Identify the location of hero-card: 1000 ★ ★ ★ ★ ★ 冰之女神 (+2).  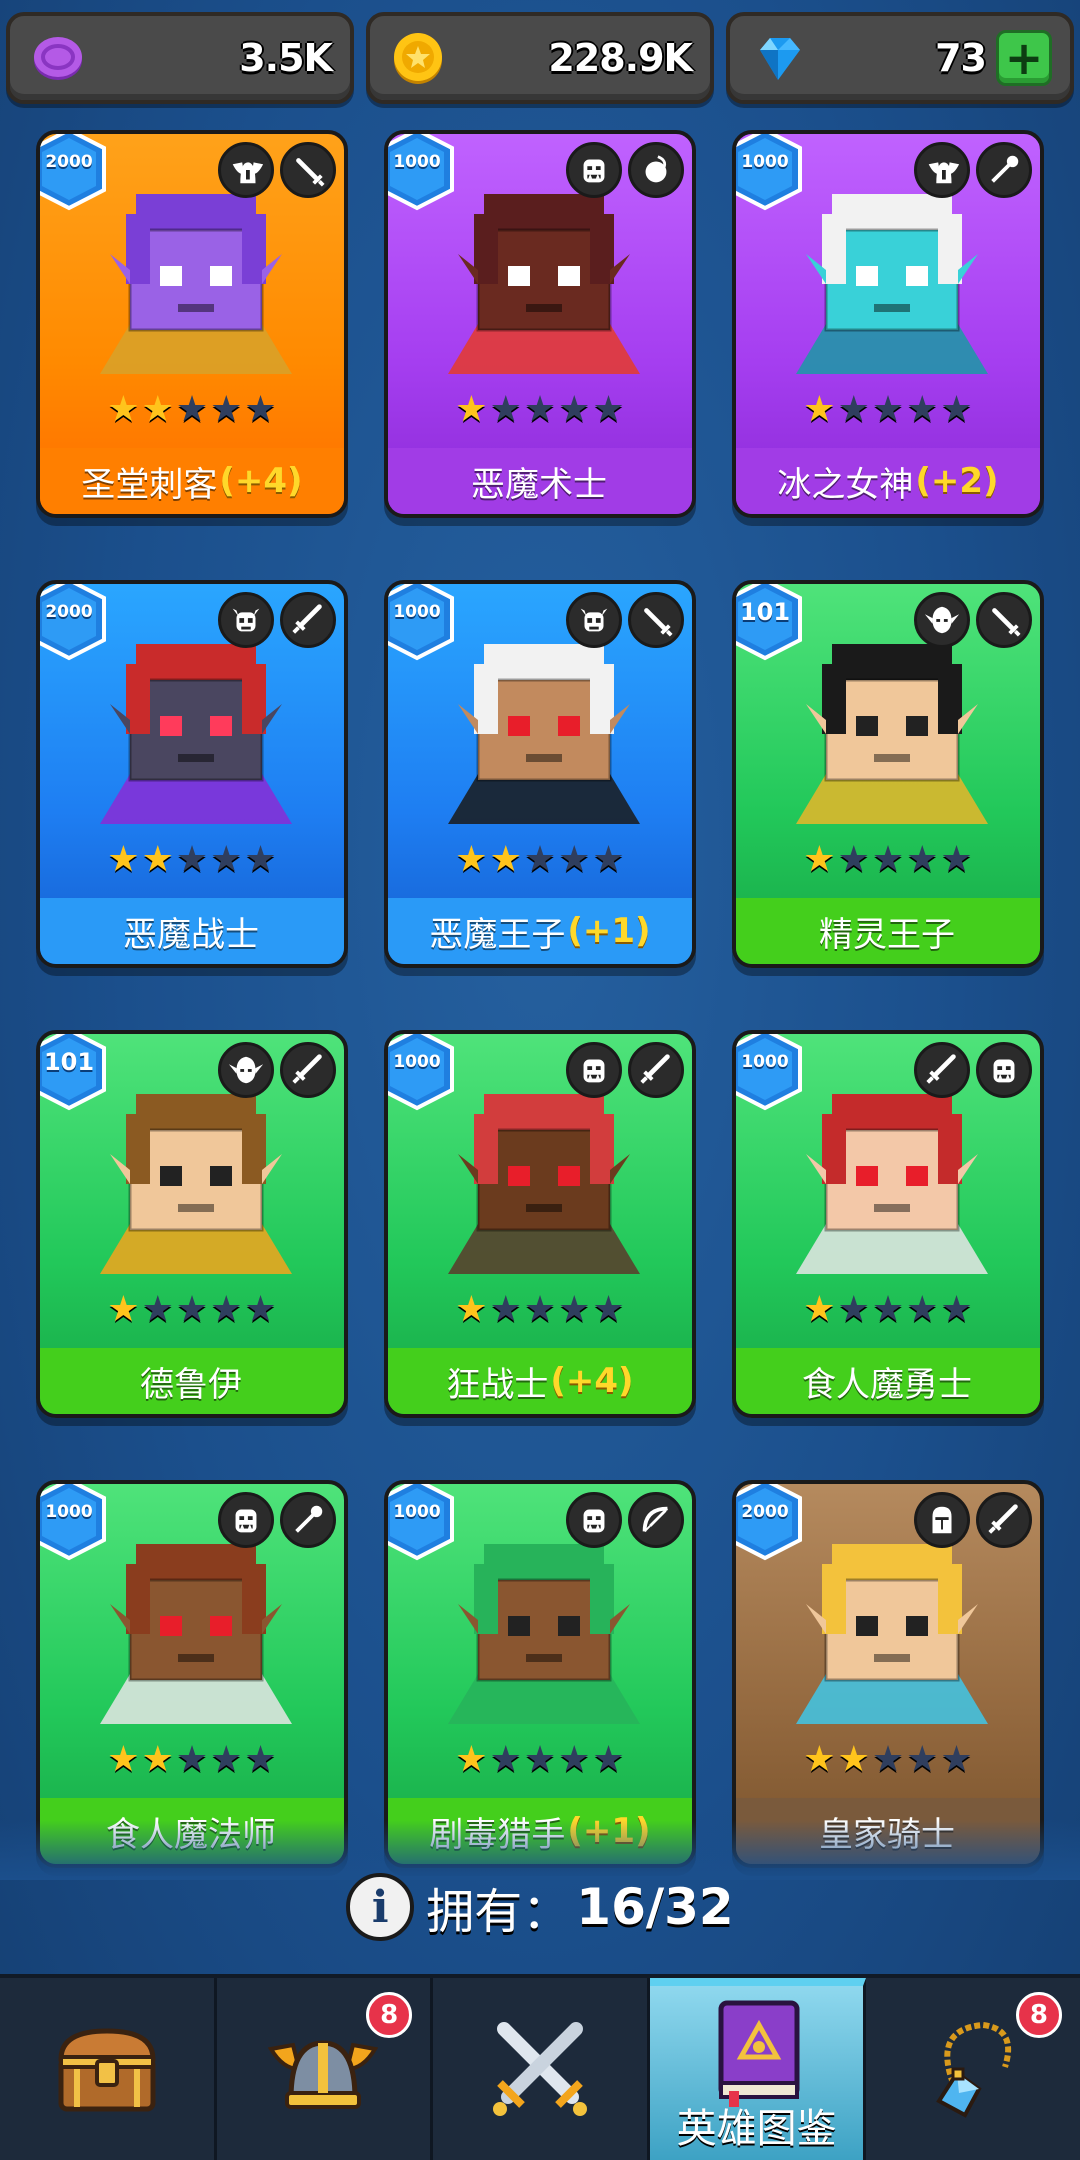
(888, 324).